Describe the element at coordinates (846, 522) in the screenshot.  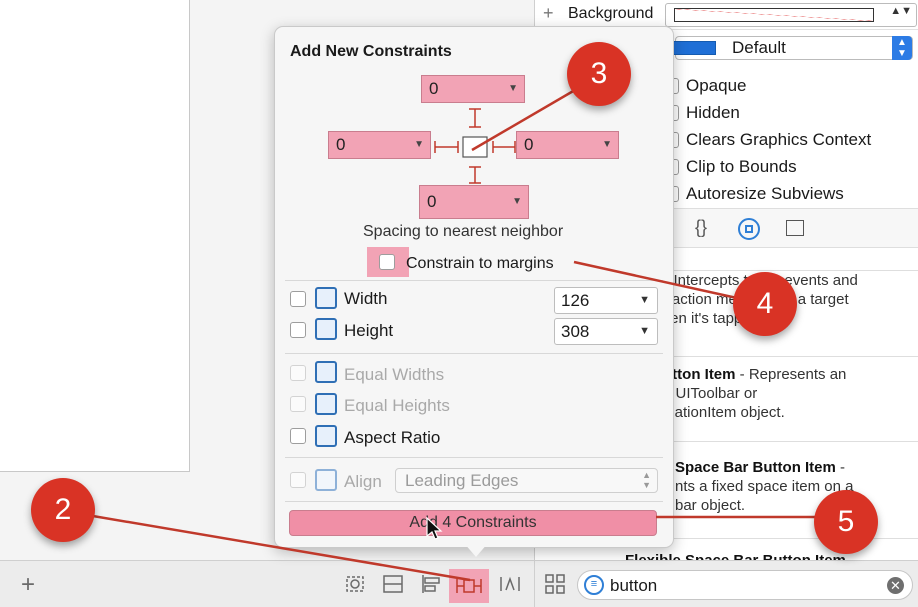
I see `callout-5: 5` at that location.